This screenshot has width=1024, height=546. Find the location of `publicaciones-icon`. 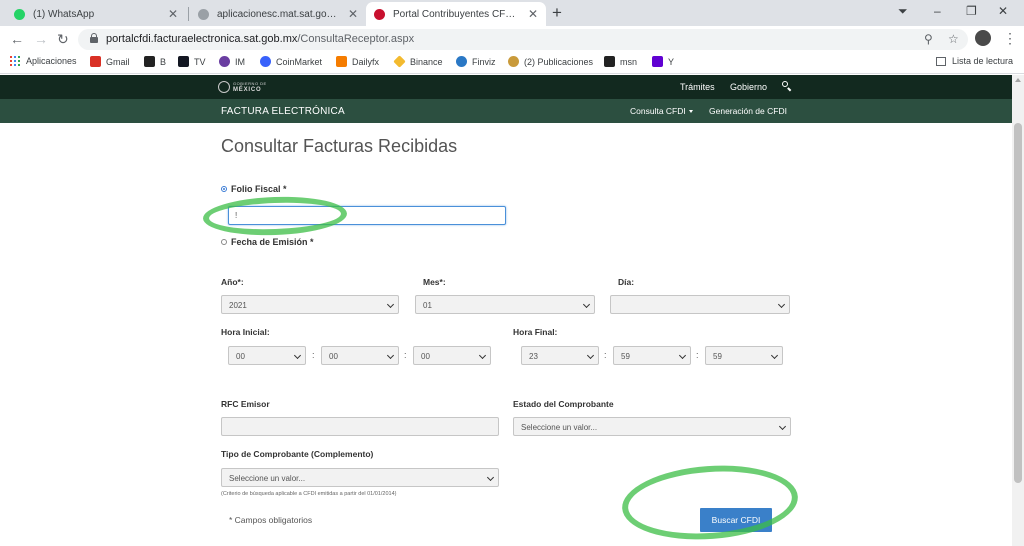

publicaciones-icon is located at coordinates (513, 61).